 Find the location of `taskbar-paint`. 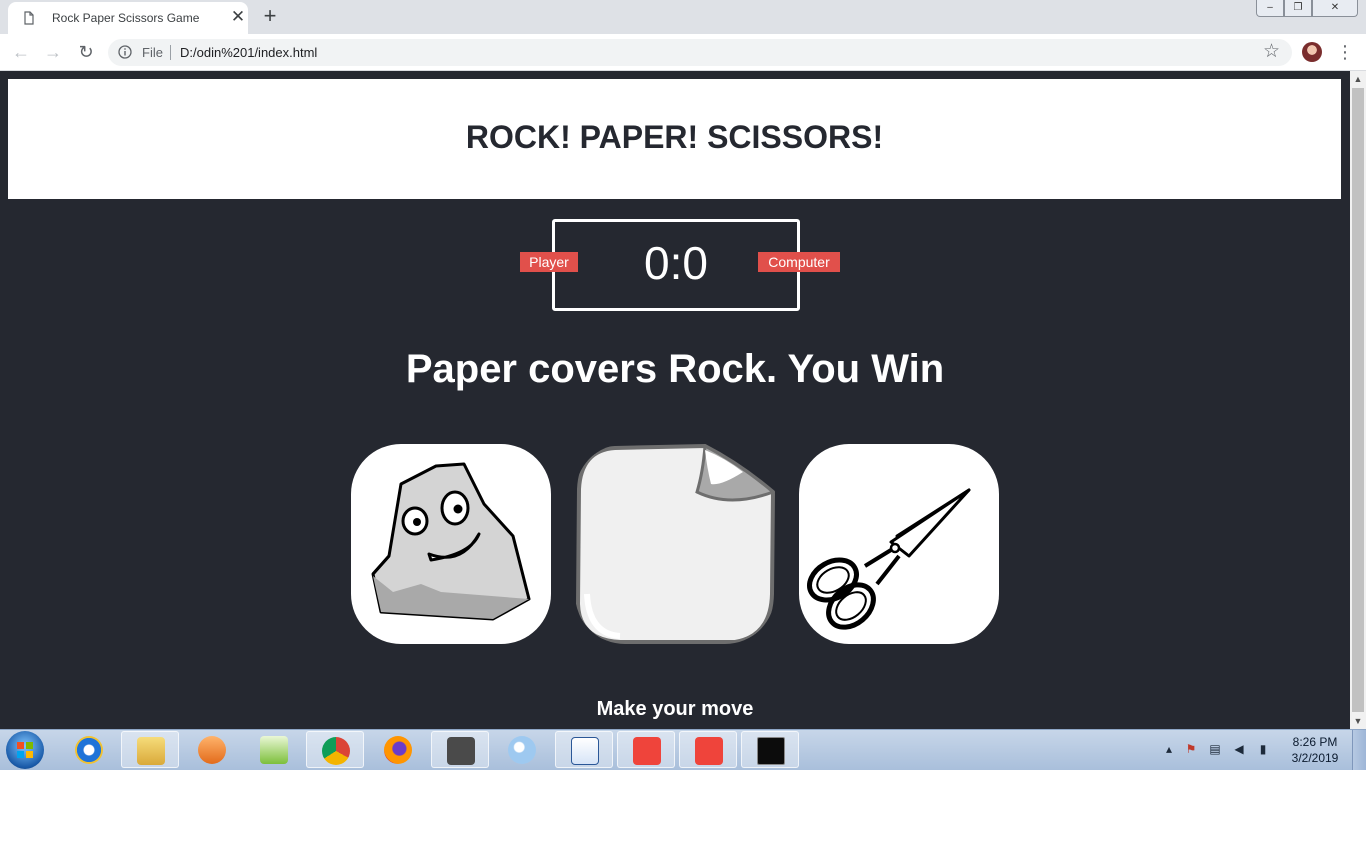

taskbar-paint is located at coordinates (522, 749).